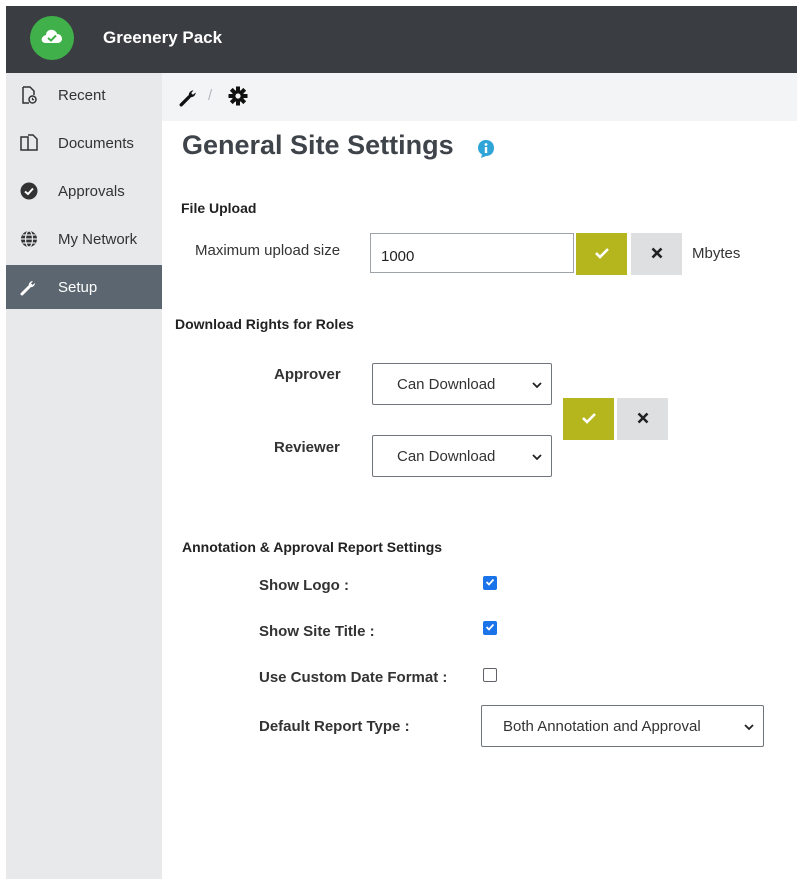  I want to click on max-upload-input, so click(472, 253).